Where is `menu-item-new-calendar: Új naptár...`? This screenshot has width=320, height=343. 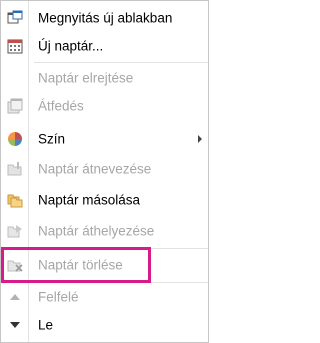 menu-item-new-calendar: Új naptár... is located at coordinates (104, 46).